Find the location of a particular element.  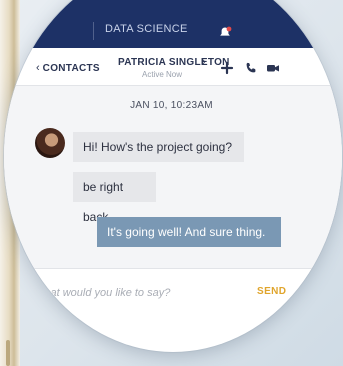

phone-icon is located at coordinates (251, 68).